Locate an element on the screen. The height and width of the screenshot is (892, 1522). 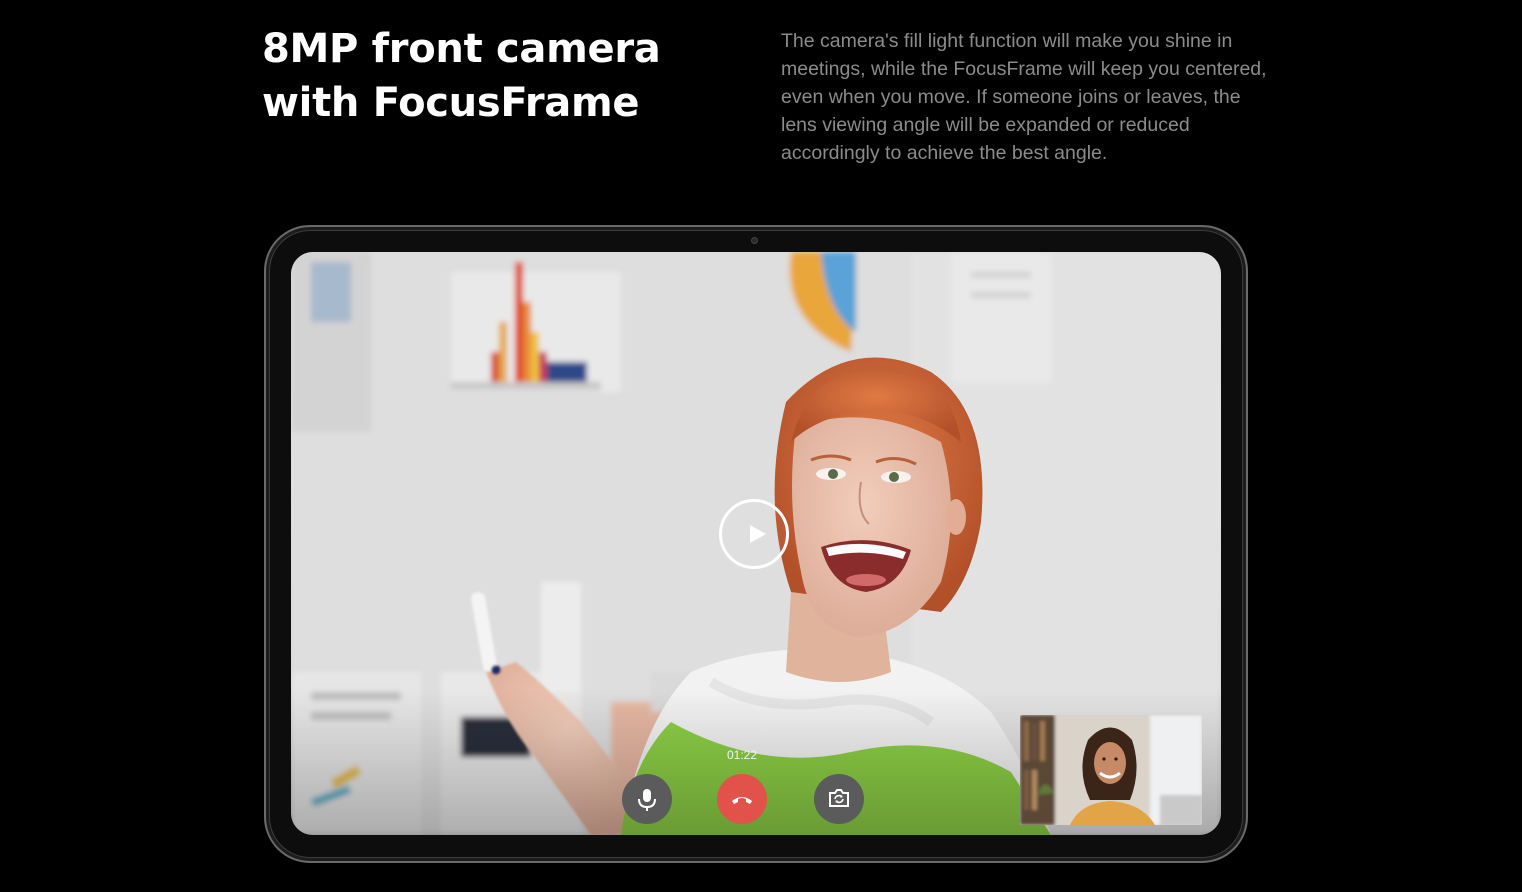
microphone-icon is located at coordinates (647, 800).